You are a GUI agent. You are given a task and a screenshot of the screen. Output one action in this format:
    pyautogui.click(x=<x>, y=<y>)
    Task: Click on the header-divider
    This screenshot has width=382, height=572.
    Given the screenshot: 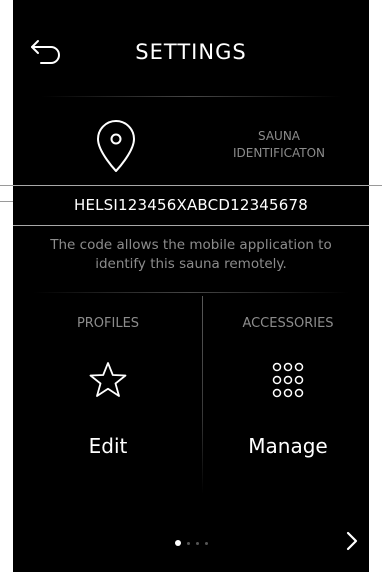 What is the action you would take?
    pyautogui.click(x=191, y=96)
    